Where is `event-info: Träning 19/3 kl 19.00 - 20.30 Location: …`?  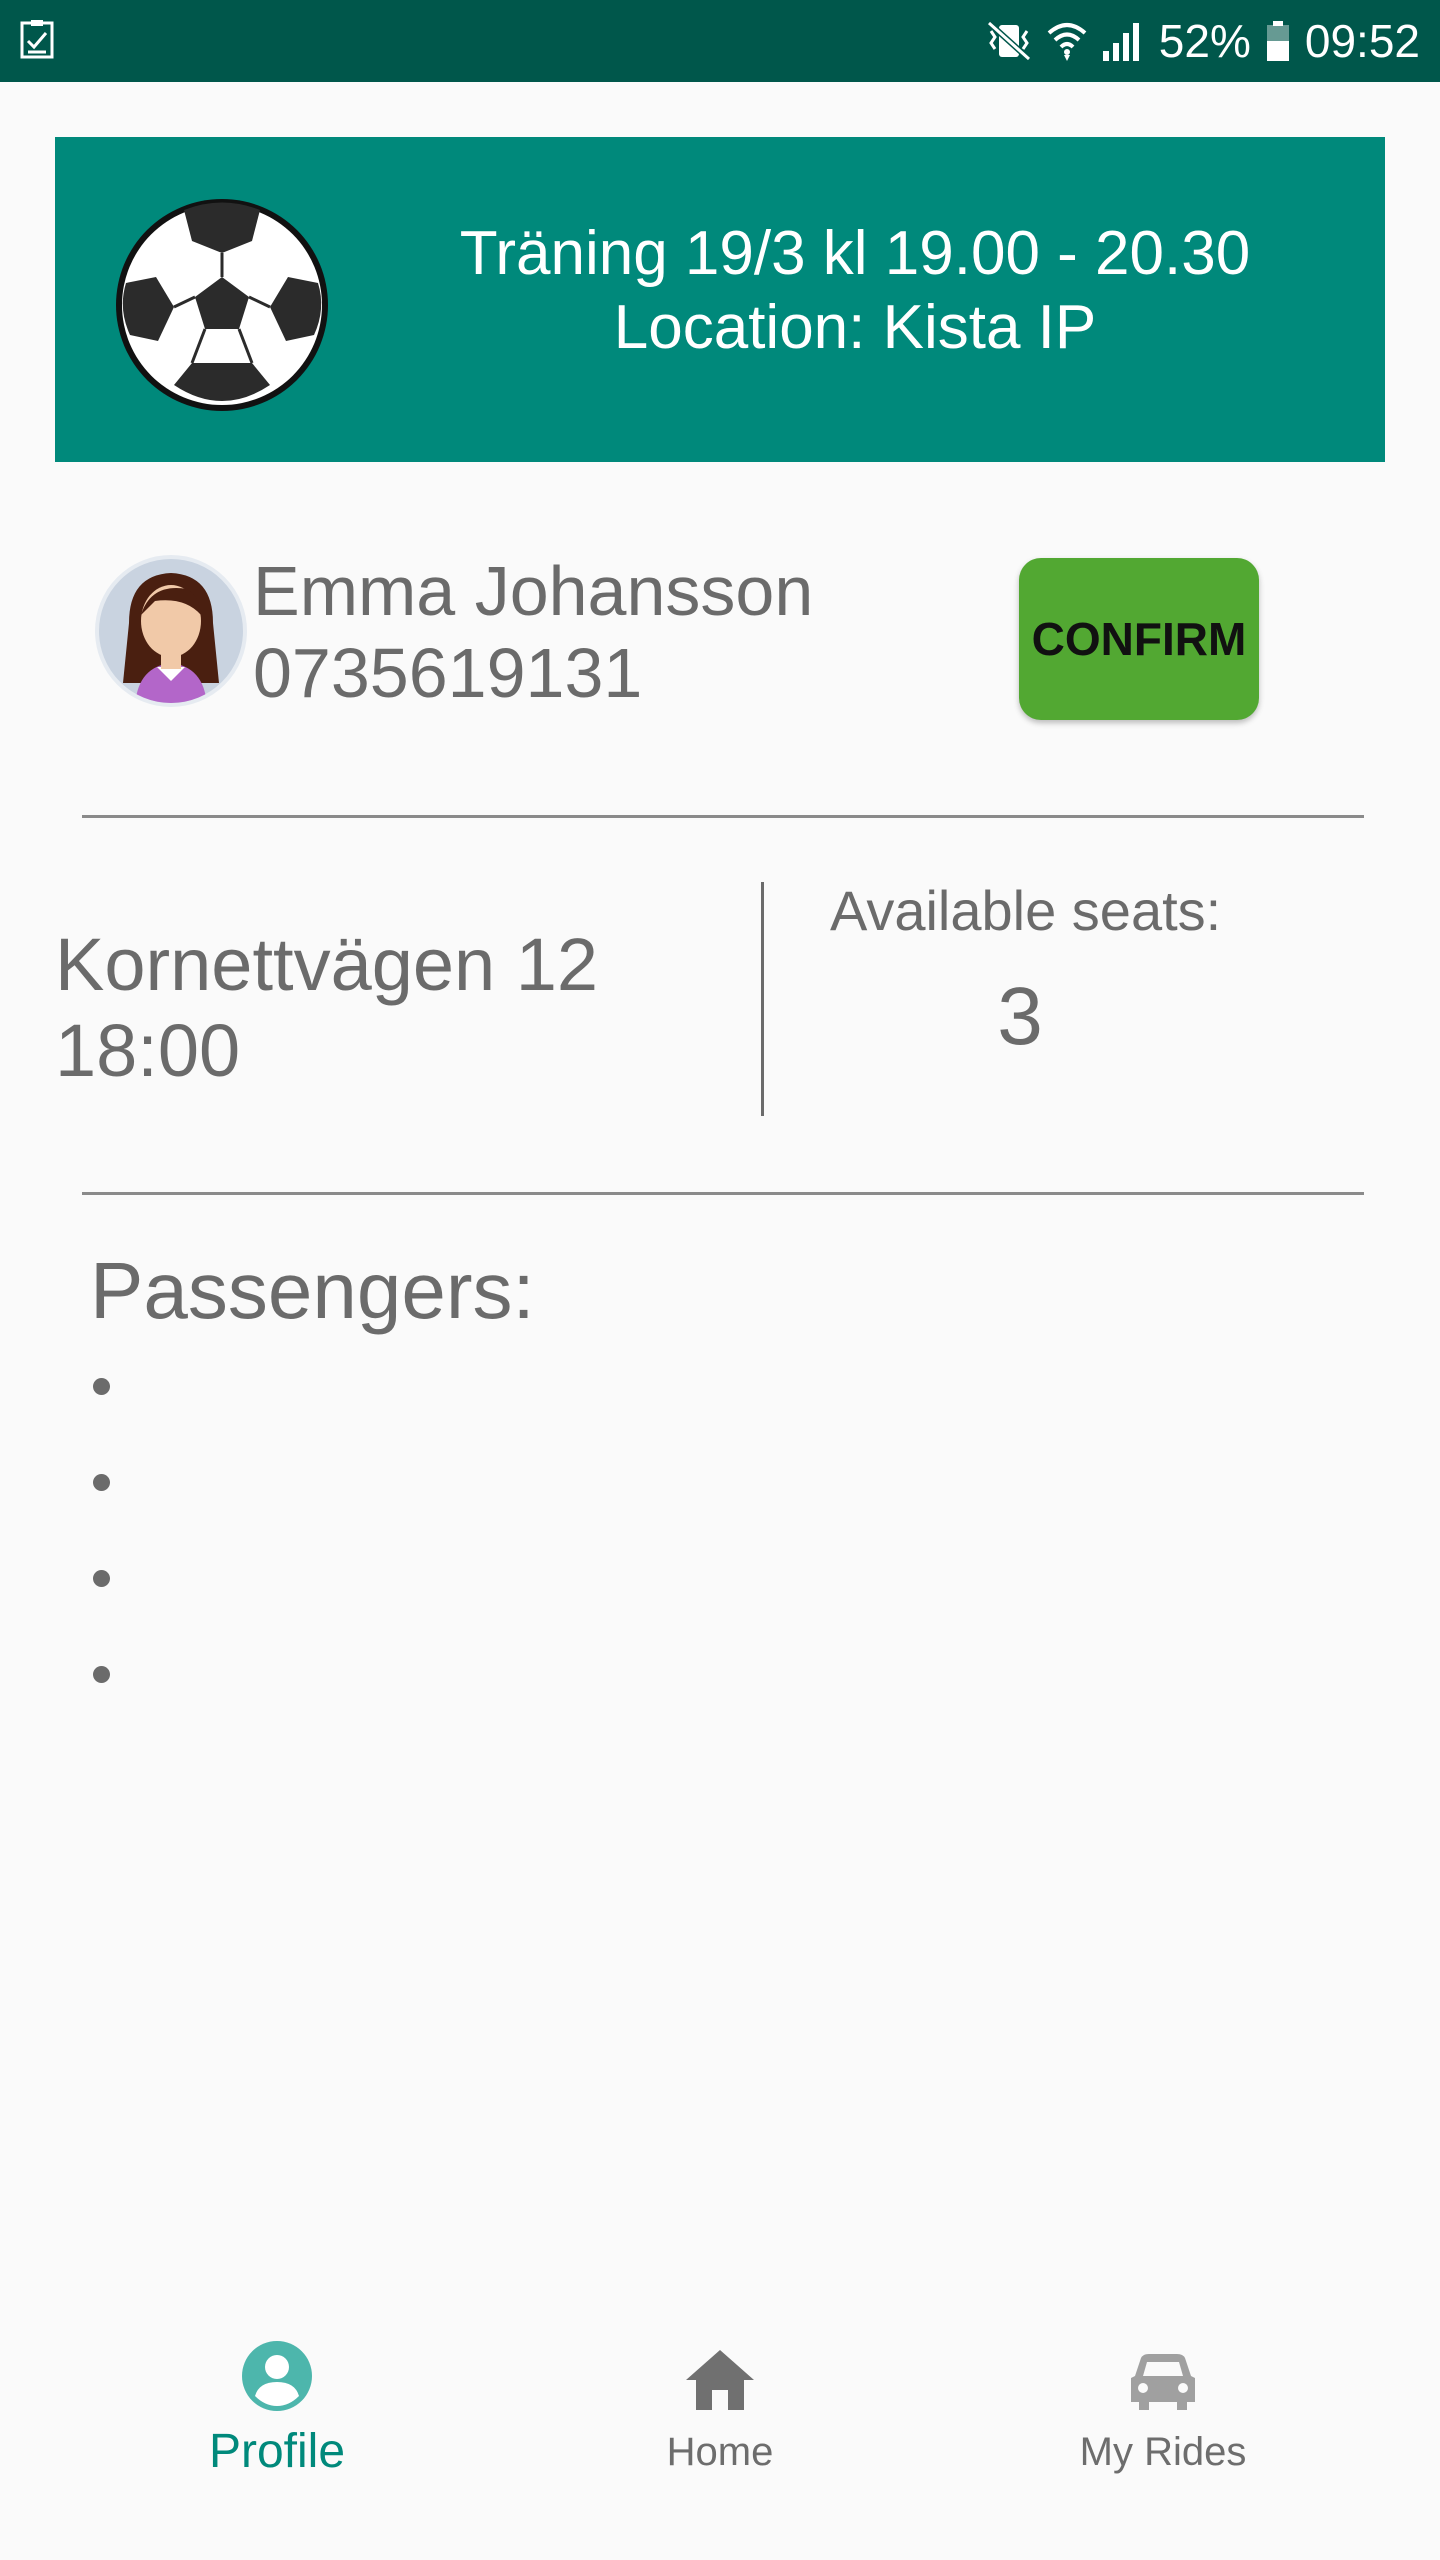 event-info: Träning 19/3 kl 19.00 - 20.30 Location: … is located at coordinates (855, 291).